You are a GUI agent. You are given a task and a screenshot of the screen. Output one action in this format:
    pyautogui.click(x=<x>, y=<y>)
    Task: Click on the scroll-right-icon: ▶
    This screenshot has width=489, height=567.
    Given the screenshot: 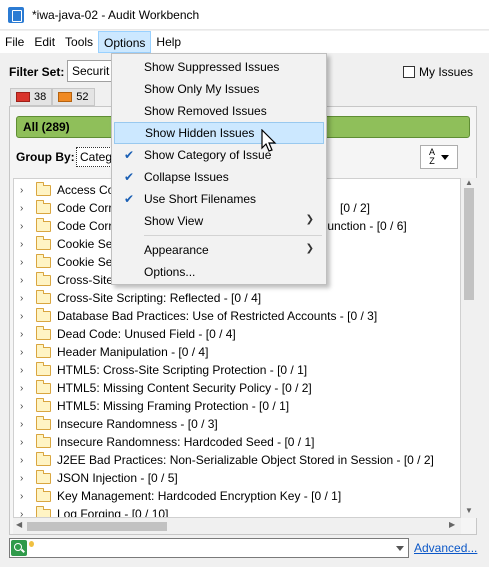 What is the action you would take?
    pyautogui.click(x=452, y=524)
    